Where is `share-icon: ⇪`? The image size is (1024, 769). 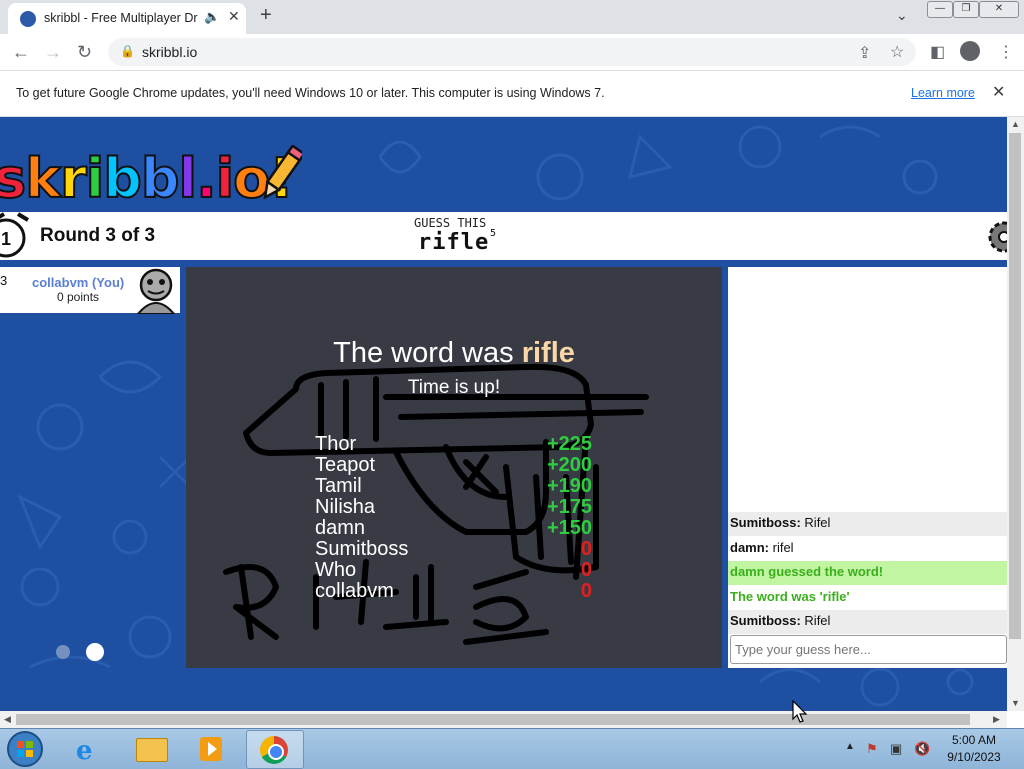 share-icon: ⇪ is located at coordinates (864, 53).